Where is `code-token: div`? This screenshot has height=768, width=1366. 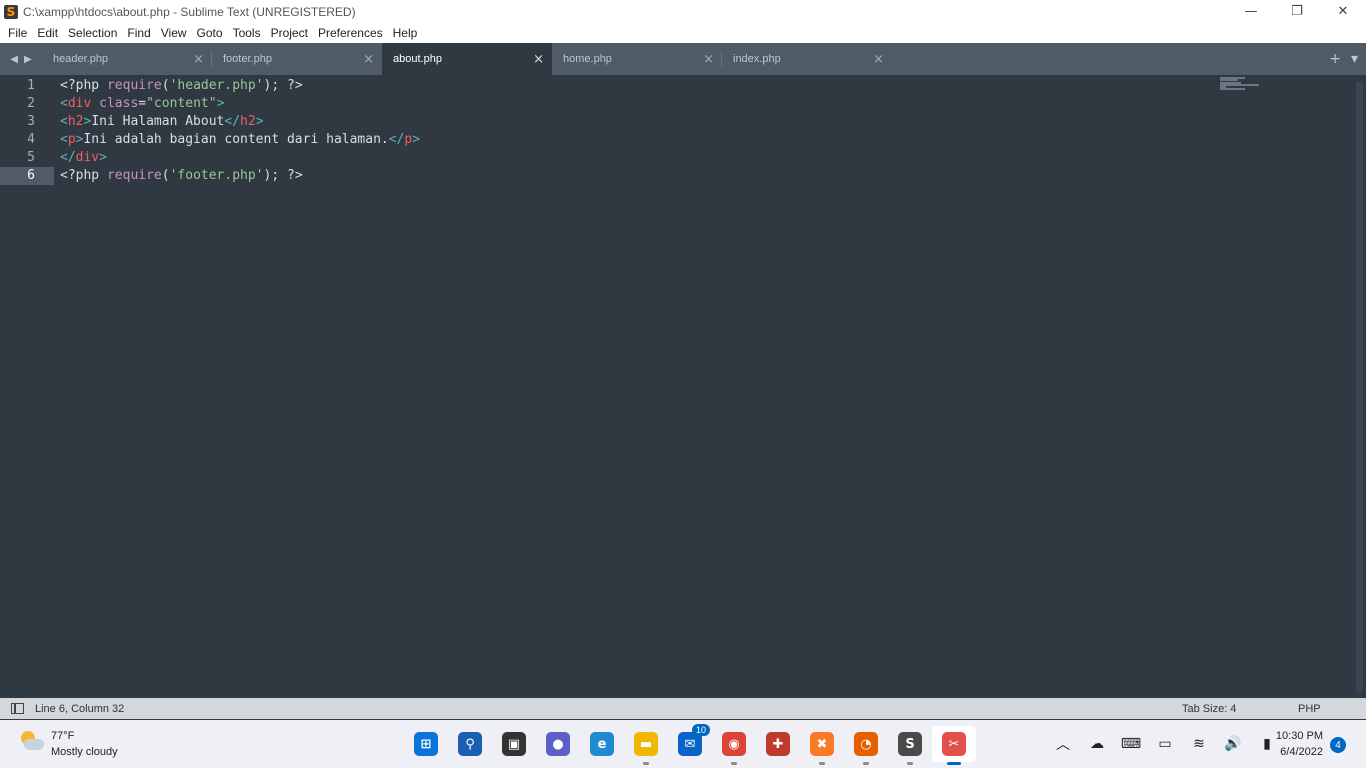 code-token: div is located at coordinates (79, 103).